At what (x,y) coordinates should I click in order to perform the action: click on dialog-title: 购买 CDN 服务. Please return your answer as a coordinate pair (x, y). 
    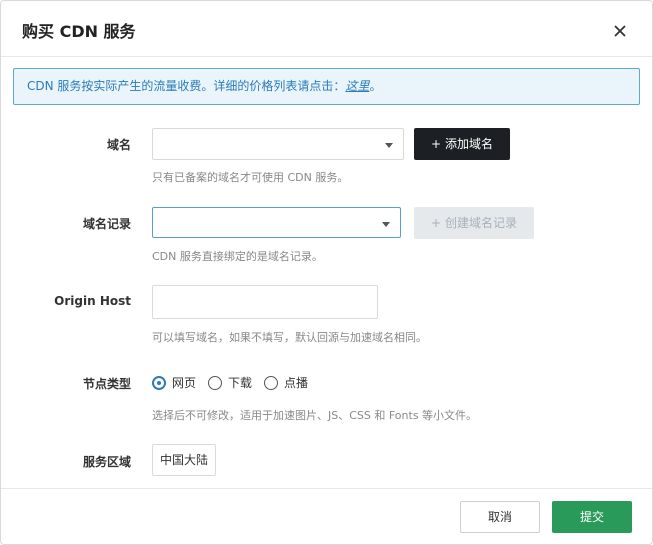
    Looking at the image, I should click on (79, 31).